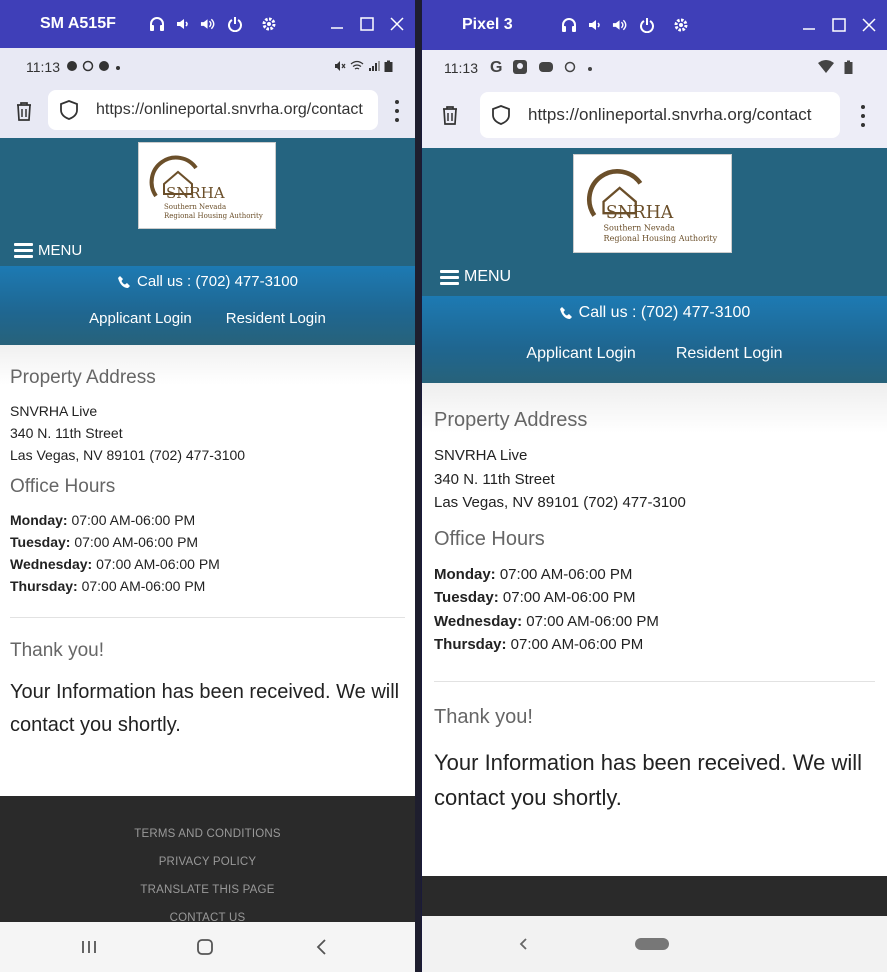  Describe the element at coordinates (496, 67) in the screenshot. I see `google-icon: G` at that location.